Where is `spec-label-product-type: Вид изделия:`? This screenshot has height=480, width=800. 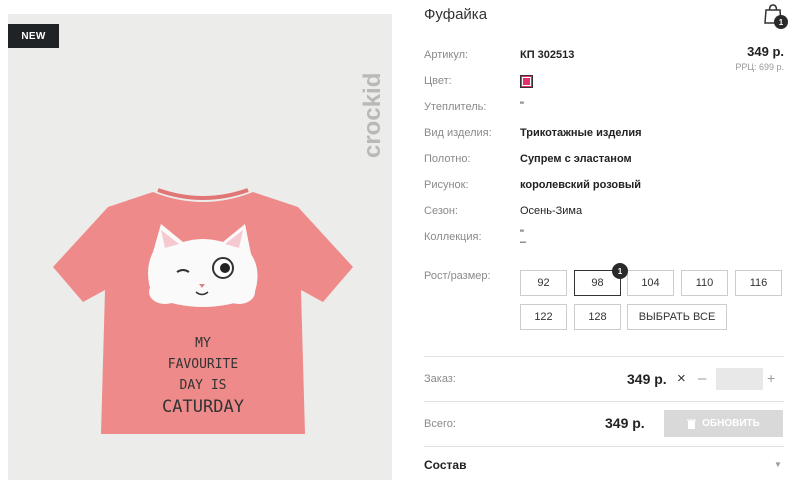 spec-label-product-type: Вид изделия: is located at coordinates (458, 133).